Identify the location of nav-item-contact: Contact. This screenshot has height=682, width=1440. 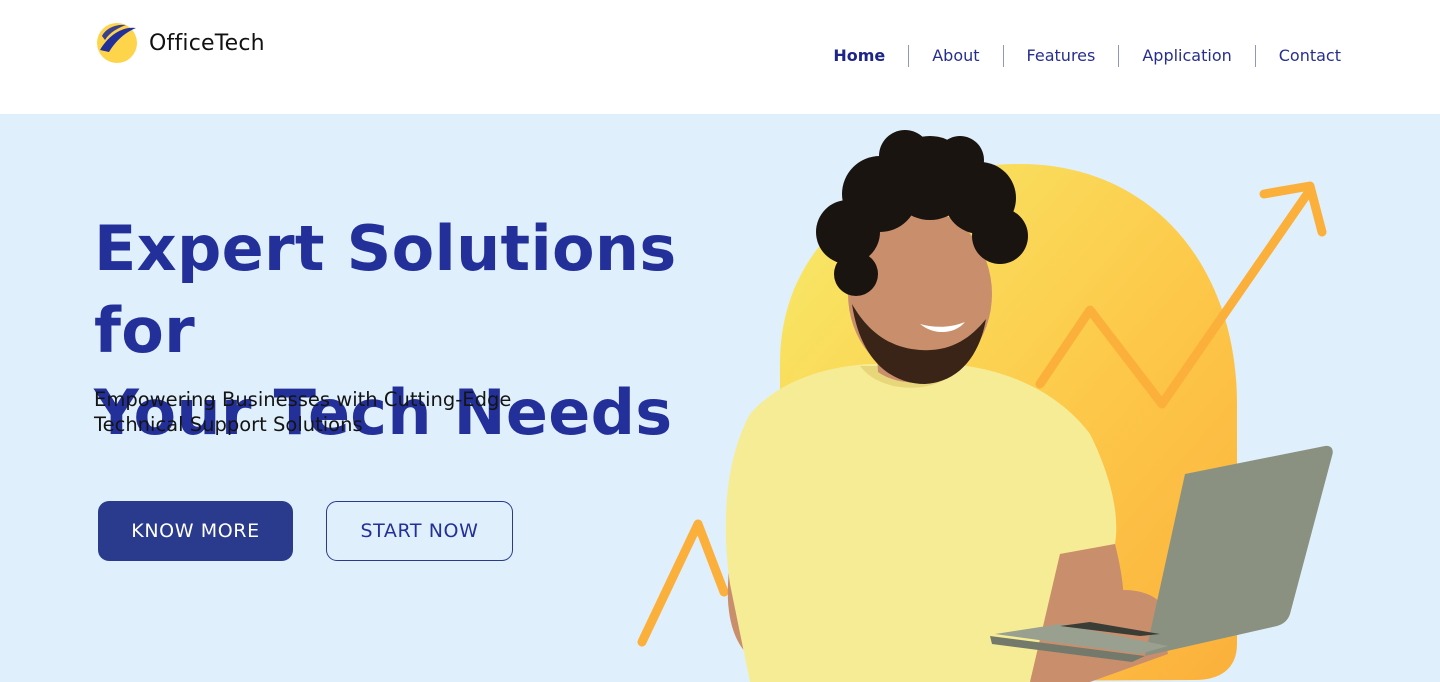
(1310, 56).